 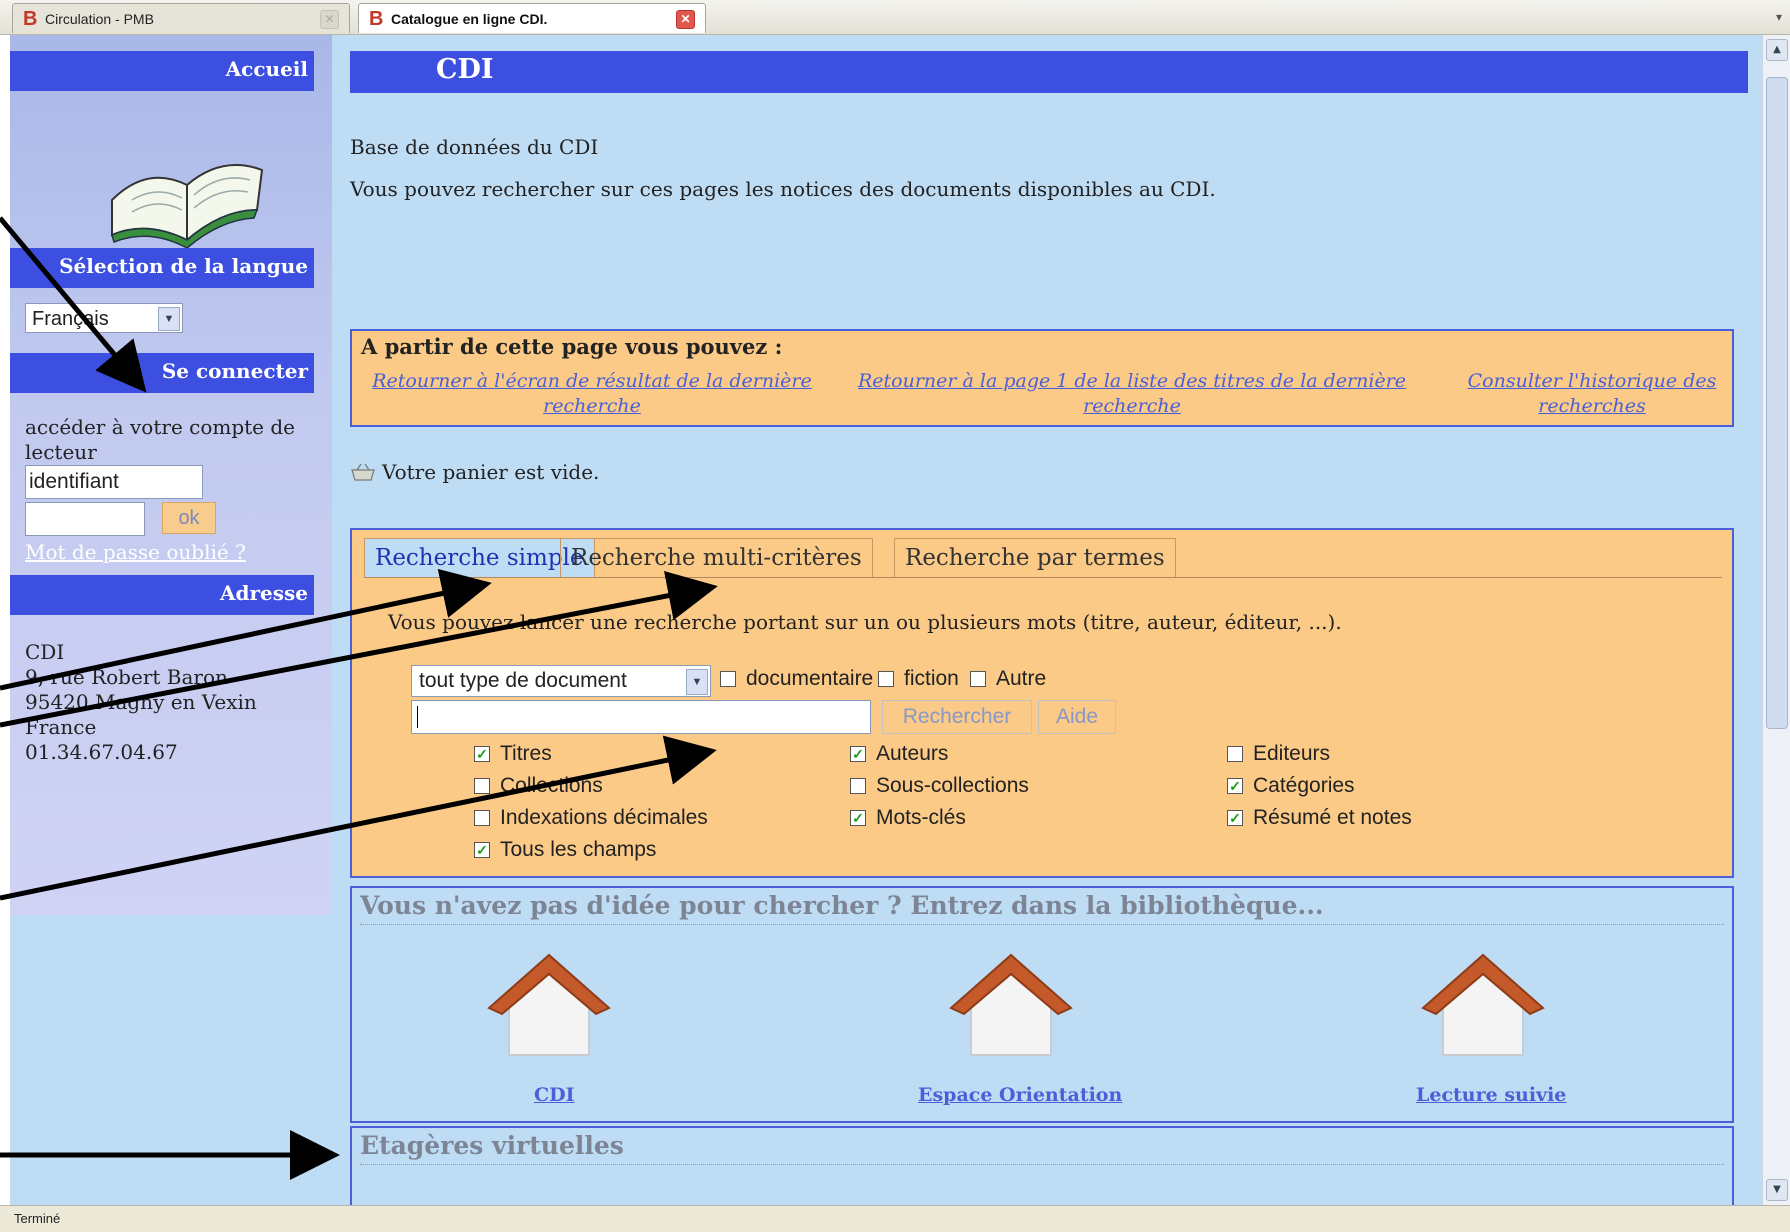 What do you see at coordinates (1777, 1190) in the screenshot?
I see `scroll-down-icon: ▼` at bounding box center [1777, 1190].